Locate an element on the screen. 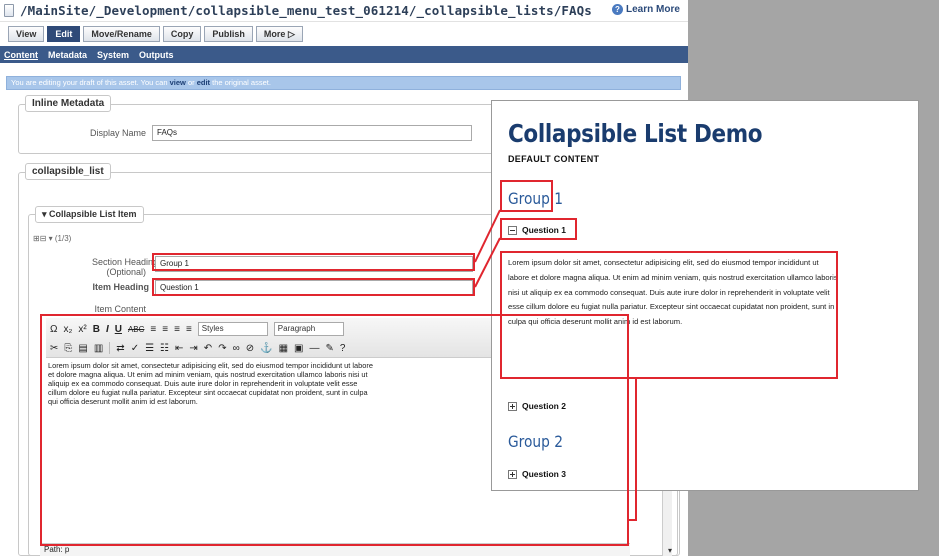  edit-subnav: Content Metadata System Outputs is located at coordinates (344, 54).